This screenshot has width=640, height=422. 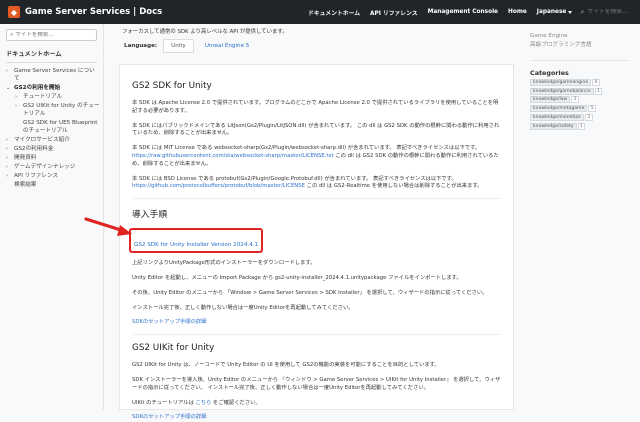 I want to click on sidebar-item-label: GS2 SDK for UE5 Blueprint のチュートリアル, so click(x=60, y=127).